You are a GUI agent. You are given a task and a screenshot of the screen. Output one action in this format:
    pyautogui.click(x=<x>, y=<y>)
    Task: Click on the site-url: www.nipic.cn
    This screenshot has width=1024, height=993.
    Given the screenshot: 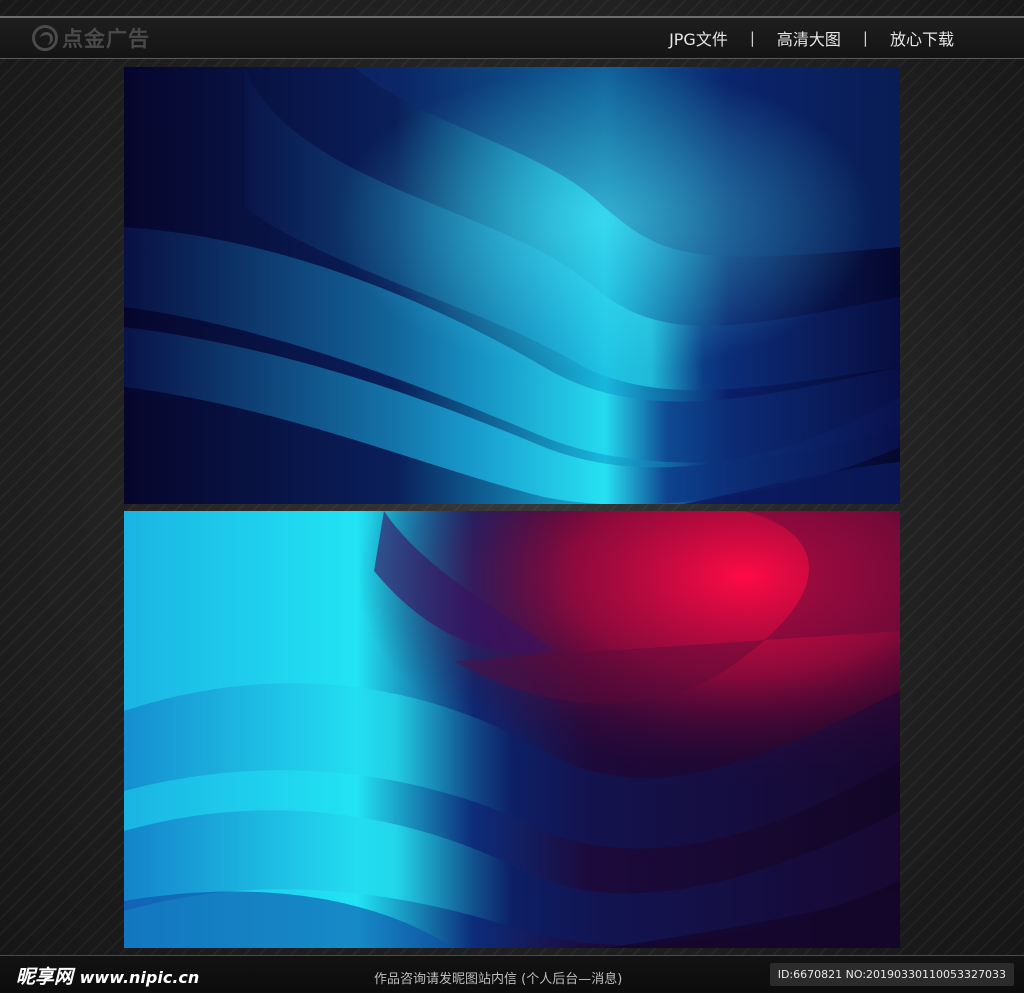 What is the action you would take?
    pyautogui.click(x=140, y=977)
    